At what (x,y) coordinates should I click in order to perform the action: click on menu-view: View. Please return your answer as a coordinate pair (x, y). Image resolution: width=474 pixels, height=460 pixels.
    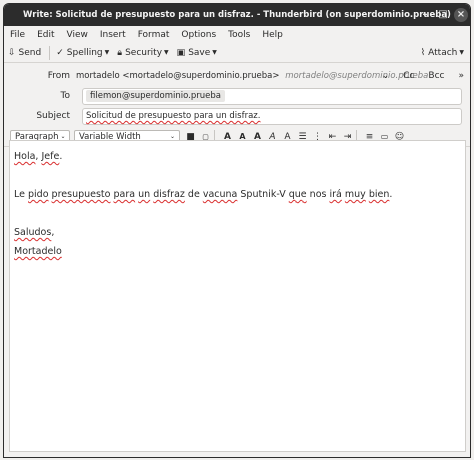
    Looking at the image, I should click on (77, 35).